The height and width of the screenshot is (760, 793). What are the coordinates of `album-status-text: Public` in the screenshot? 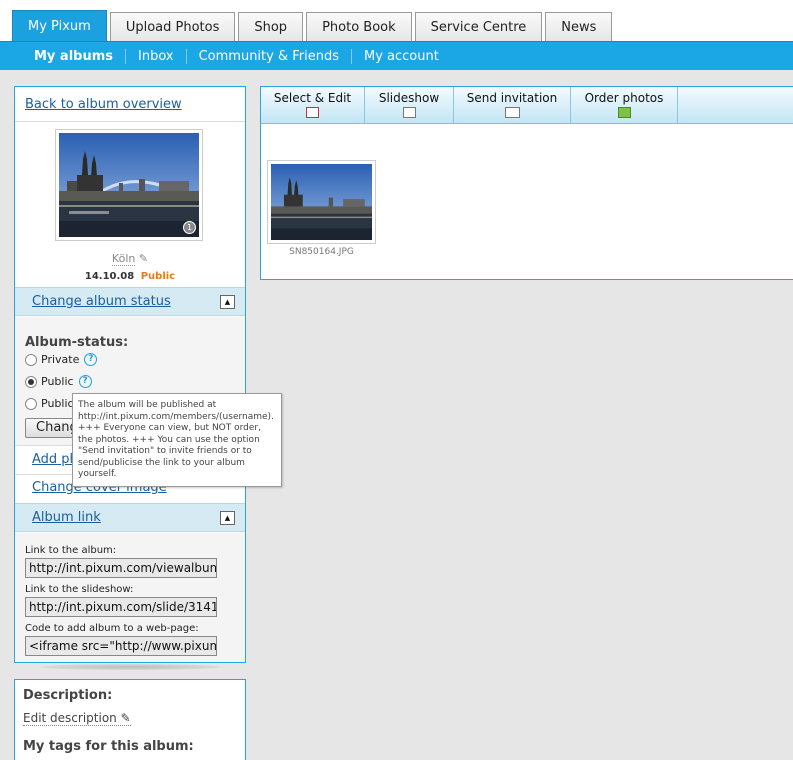 It's located at (158, 276).